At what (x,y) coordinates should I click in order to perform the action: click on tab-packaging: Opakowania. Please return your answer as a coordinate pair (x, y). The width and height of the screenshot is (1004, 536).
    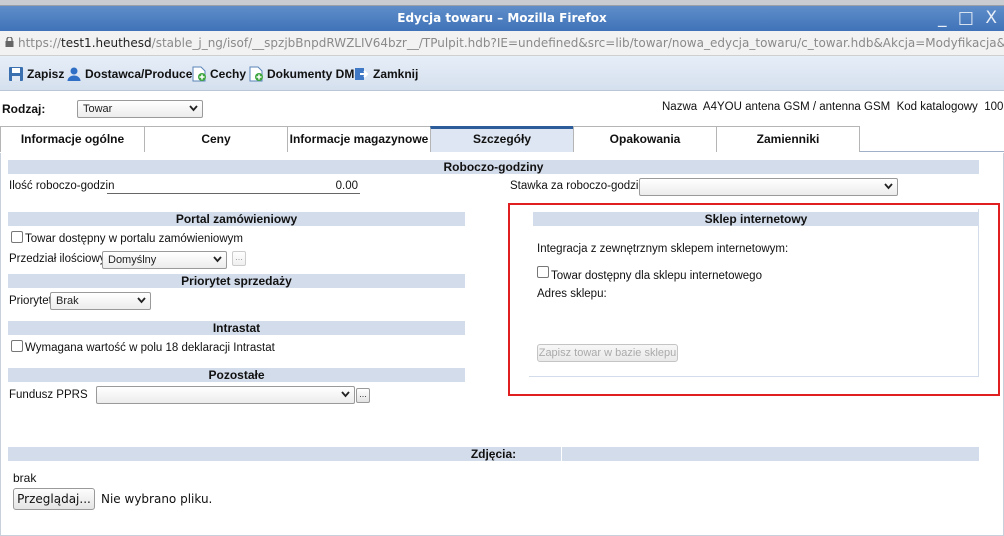
    Looking at the image, I should click on (645, 139).